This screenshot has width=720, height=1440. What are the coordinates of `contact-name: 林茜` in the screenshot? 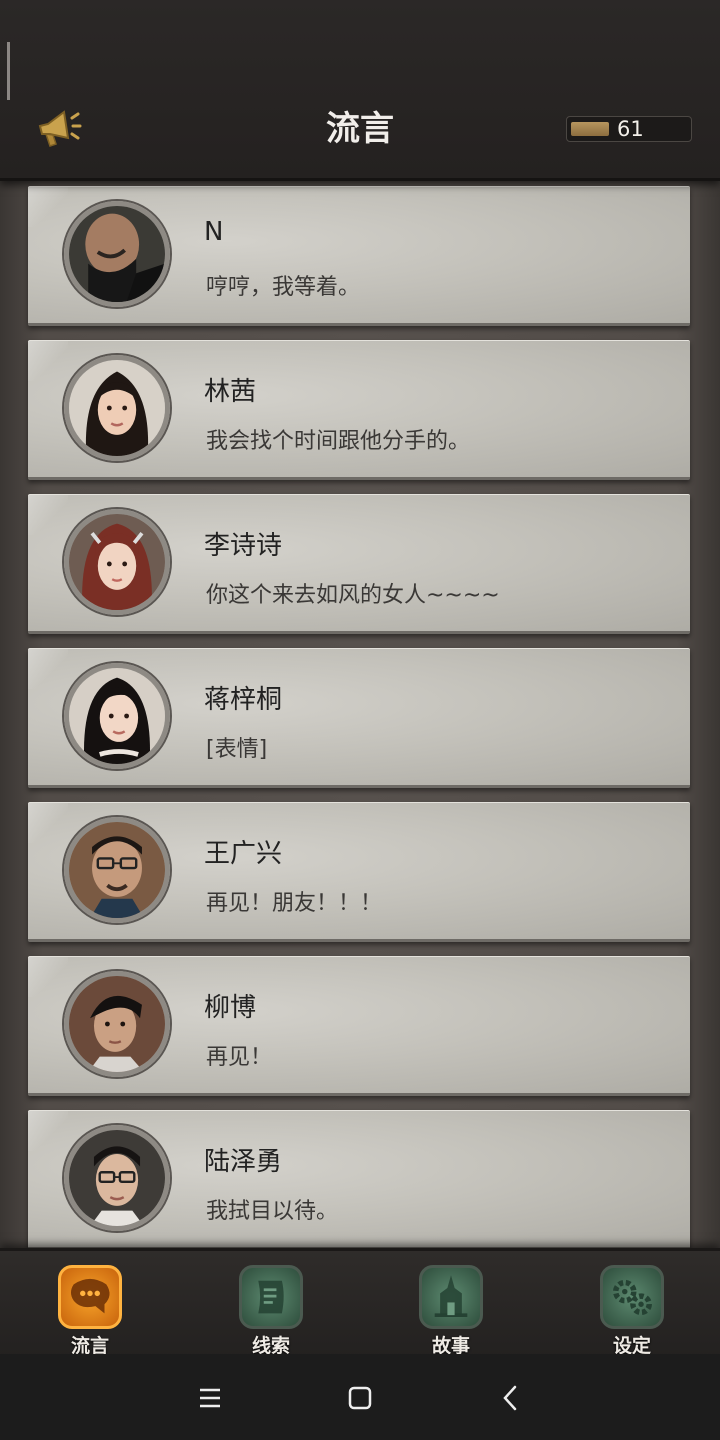 It's located at (230, 392).